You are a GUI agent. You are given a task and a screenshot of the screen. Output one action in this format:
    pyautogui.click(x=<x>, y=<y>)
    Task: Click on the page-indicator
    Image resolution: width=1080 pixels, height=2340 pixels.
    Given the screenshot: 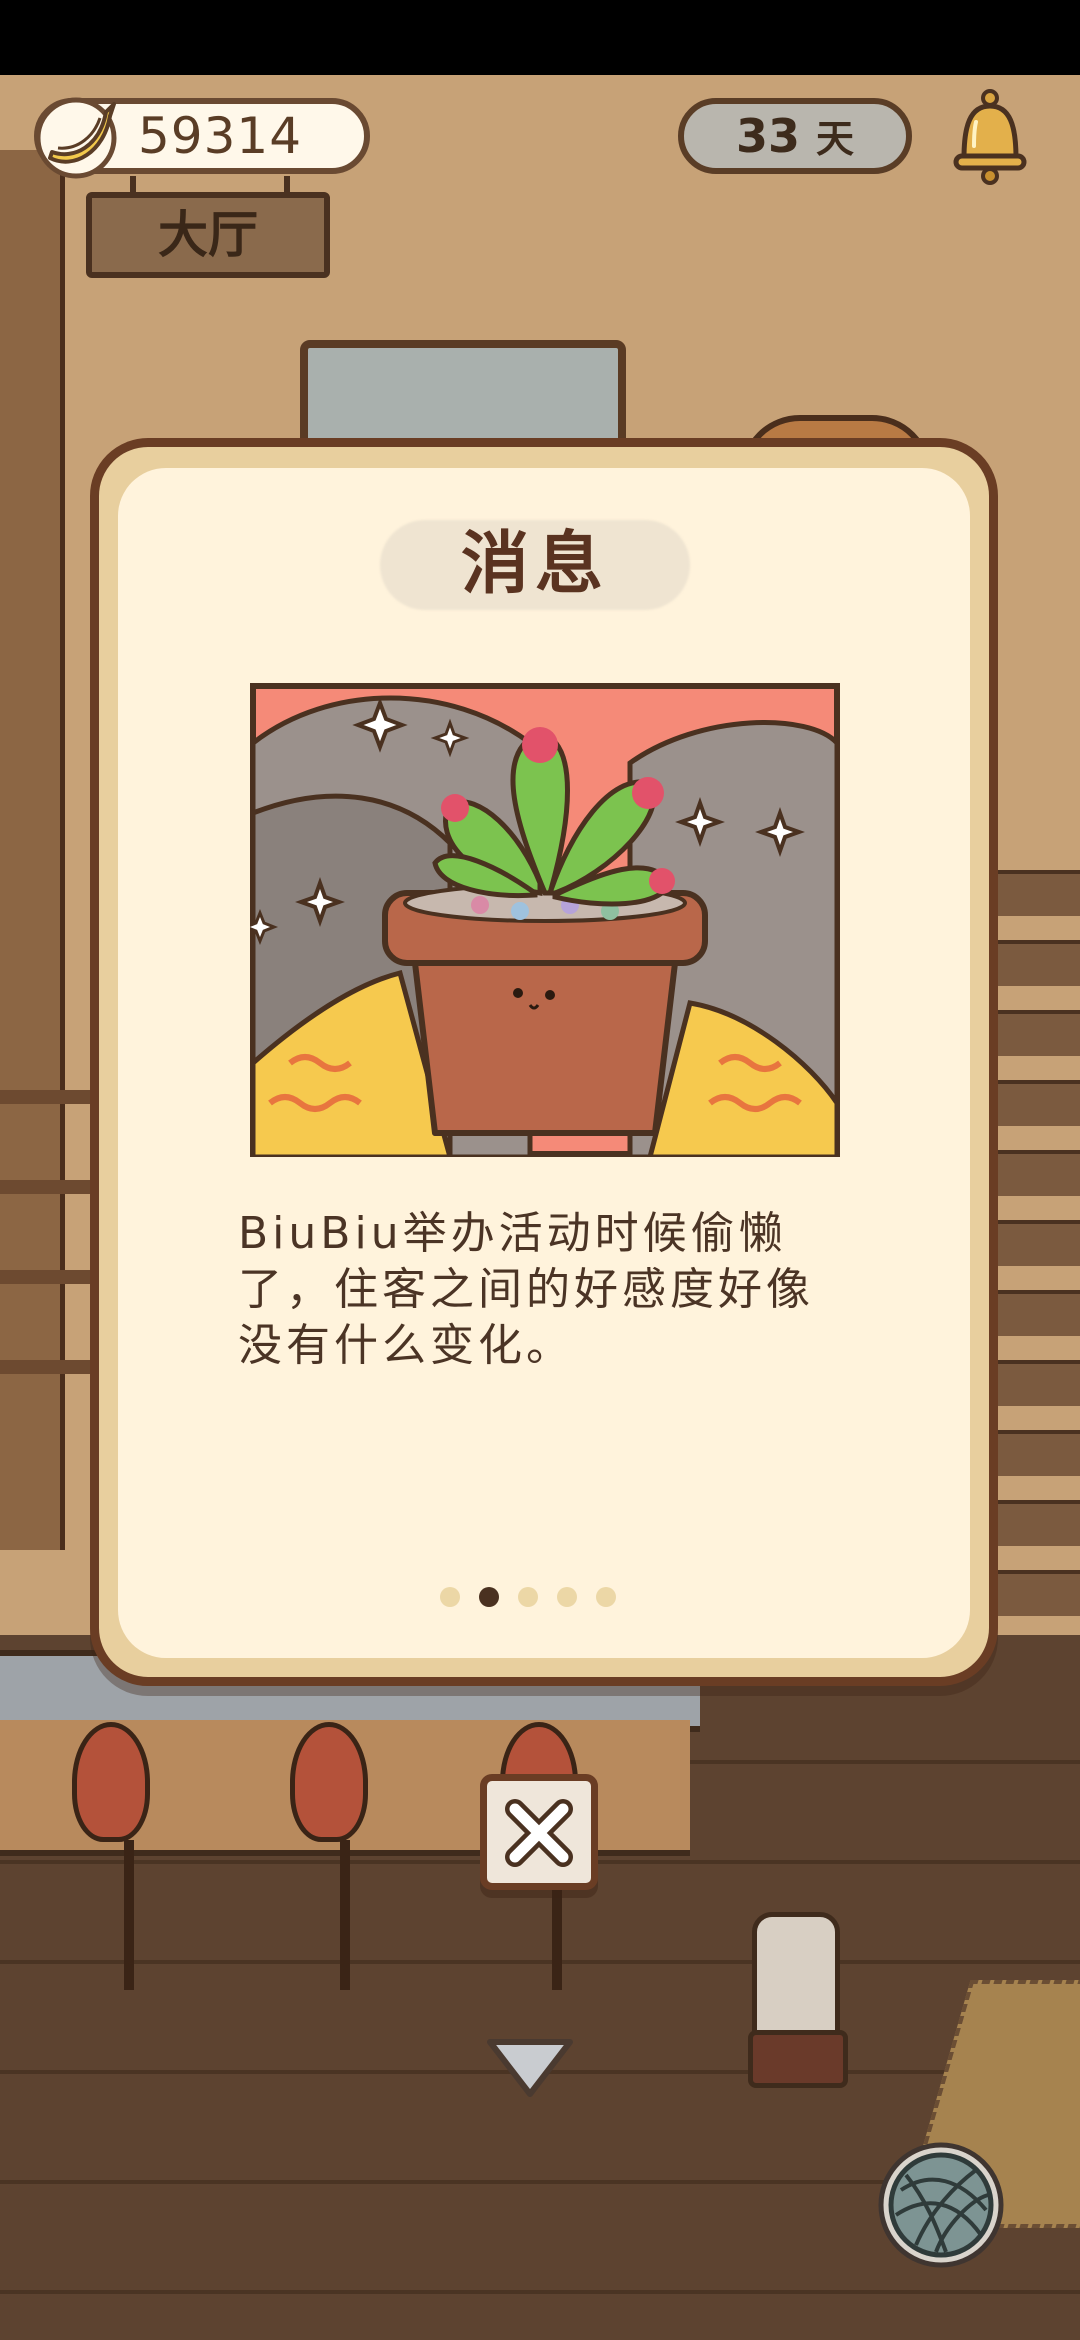 What is the action you would take?
    pyautogui.click(x=540, y=1597)
    